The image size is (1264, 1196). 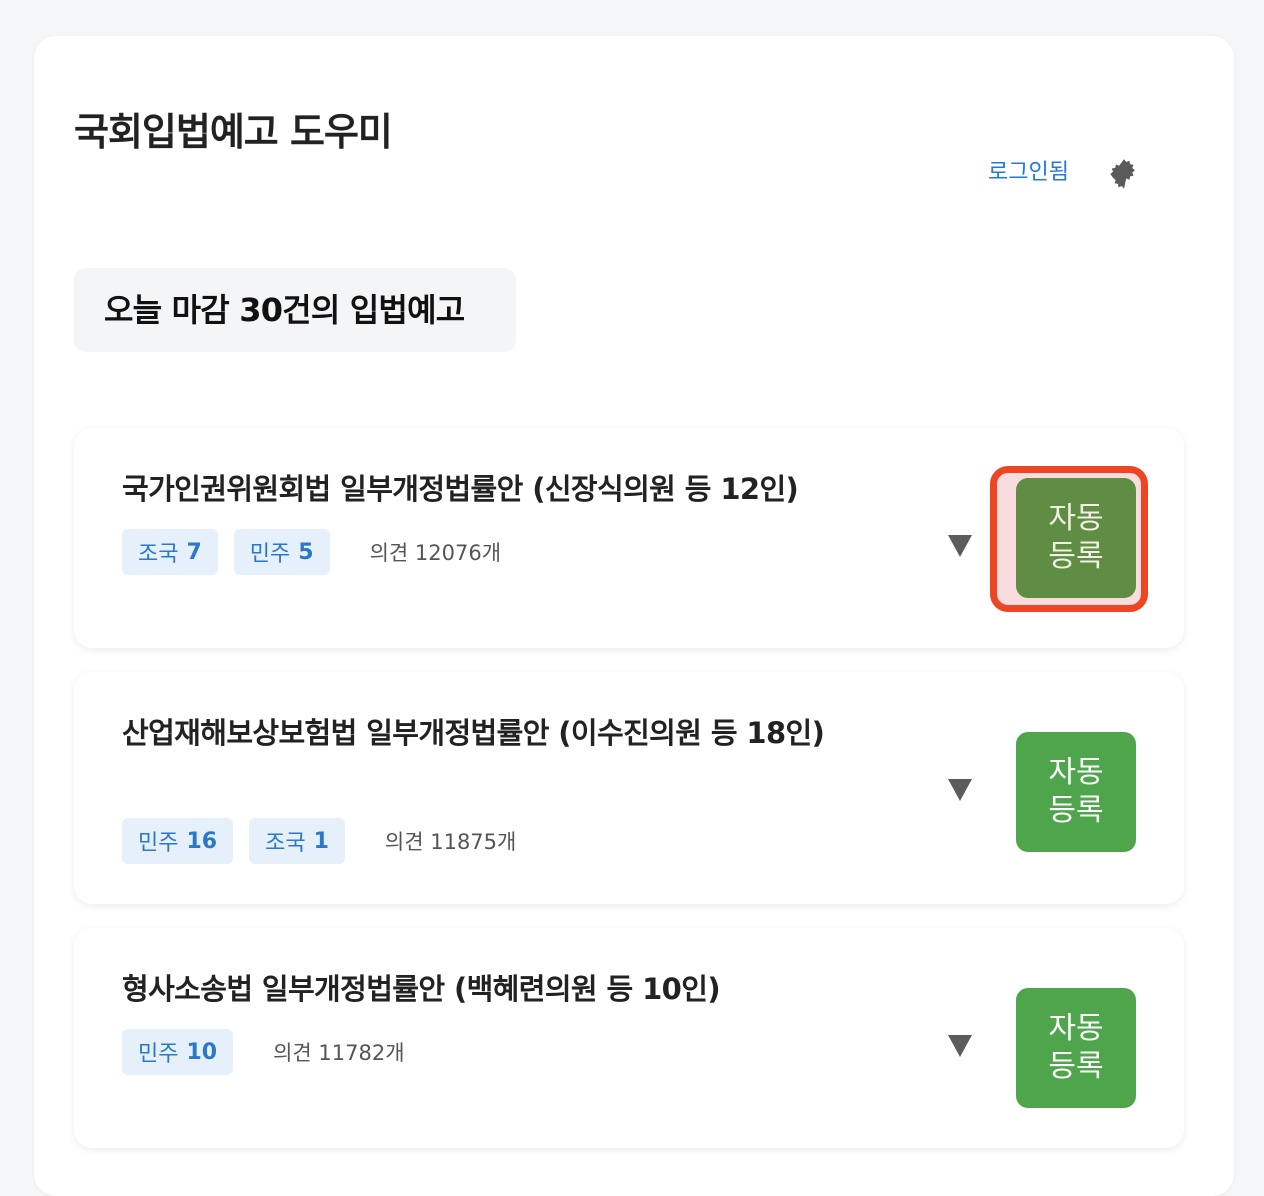 I want to click on opinion-count: 의견 11782개, so click(x=339, y=1053).